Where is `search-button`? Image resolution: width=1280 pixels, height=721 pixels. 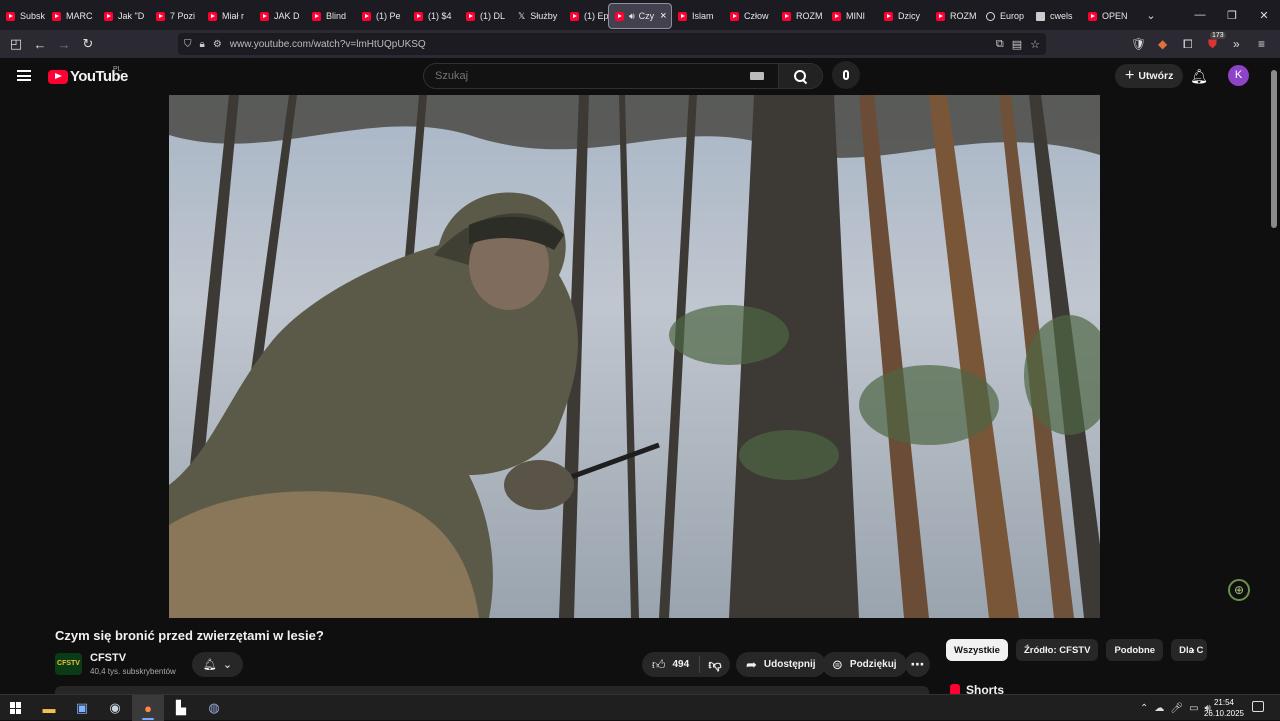
search-button is located at coordinates (800, 76).